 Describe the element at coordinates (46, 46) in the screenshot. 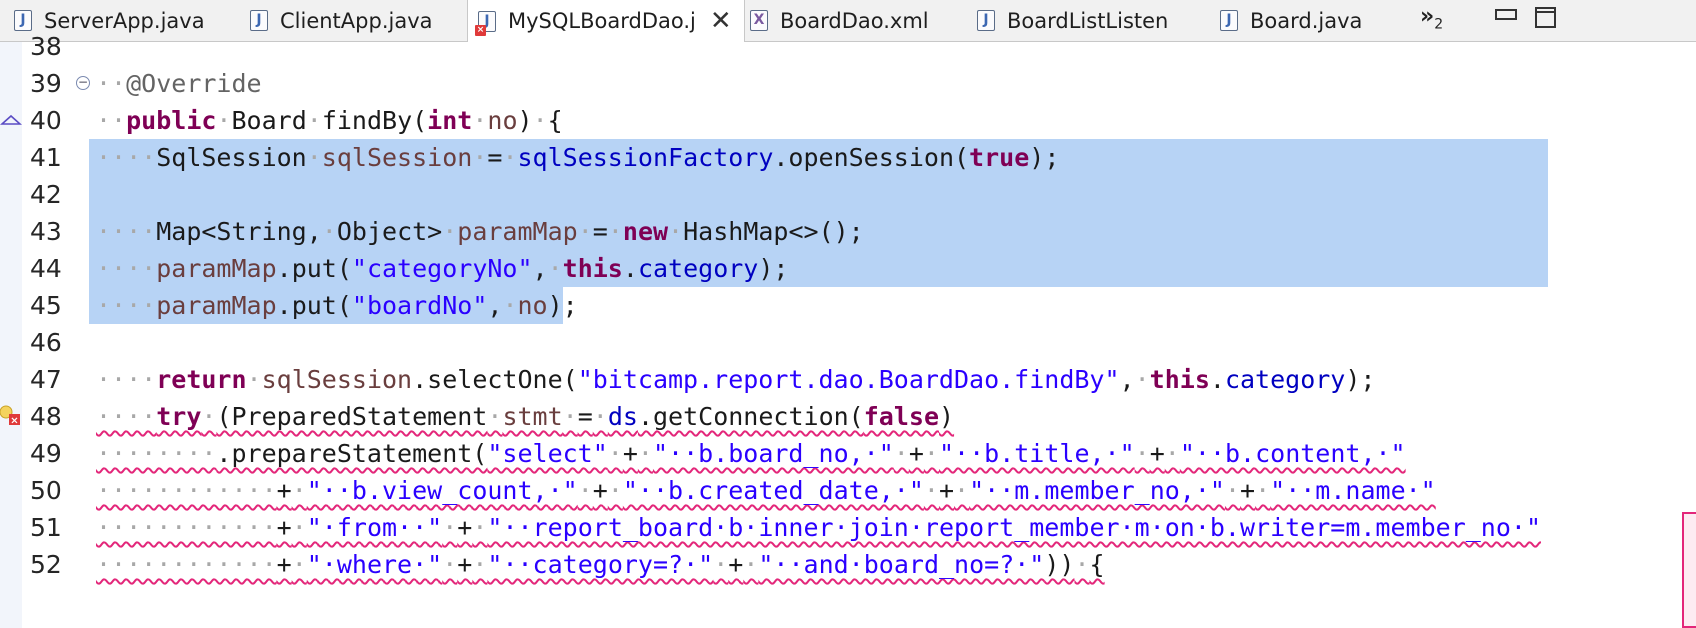

I see `line-number: 38` at that location.